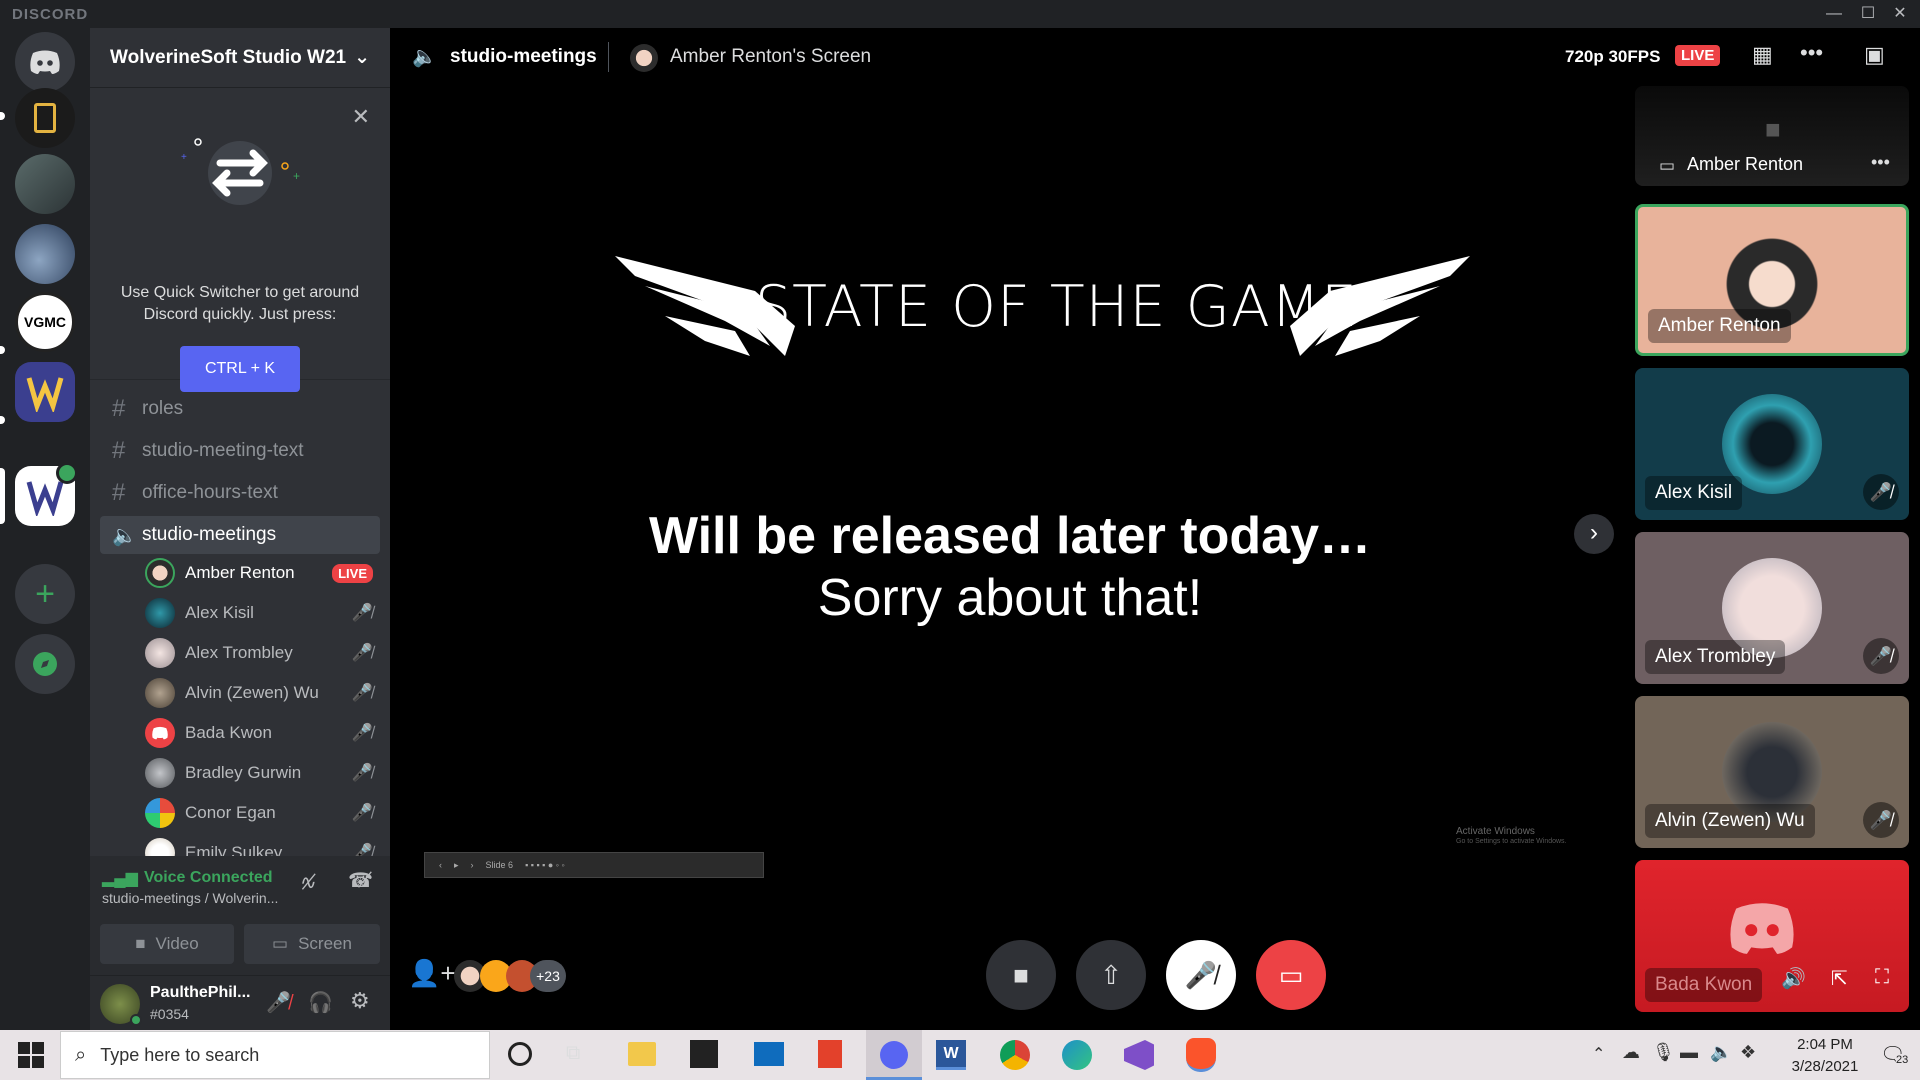 This screenshot has width=1920, height=1080. I want to click on channel-studio-meeting-text: # studio-meeting-text, so click(240, 451).